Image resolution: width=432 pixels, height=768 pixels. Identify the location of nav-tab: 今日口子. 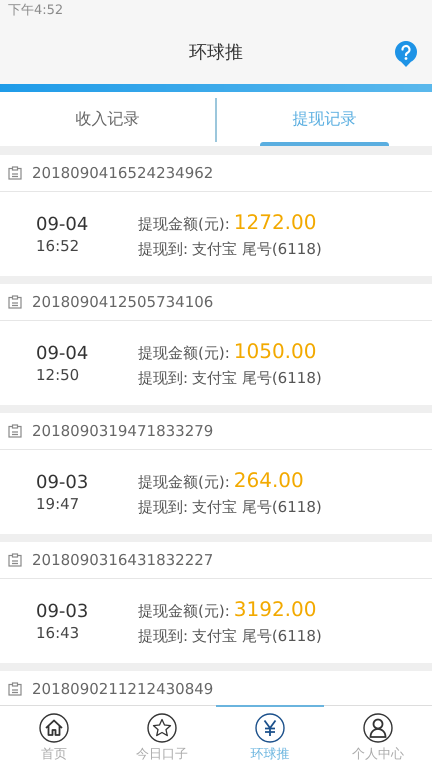
(162, 736).